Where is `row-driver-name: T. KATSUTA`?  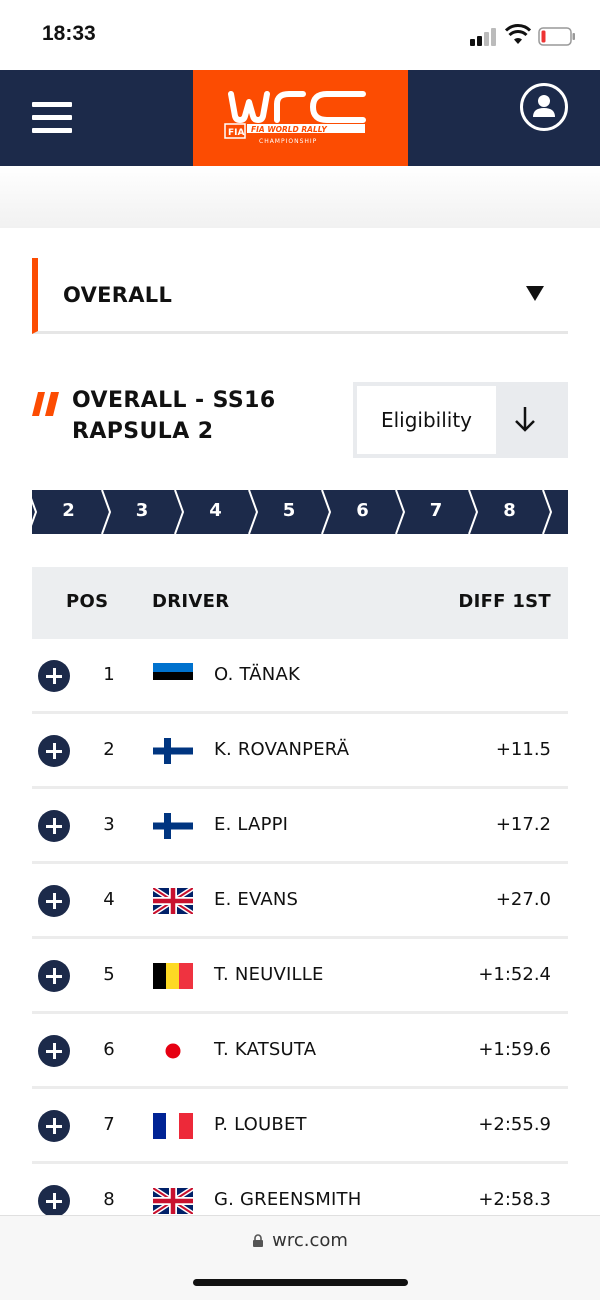 row-driver-name: T. KATSUTA is located at coordinates (265, 1049).